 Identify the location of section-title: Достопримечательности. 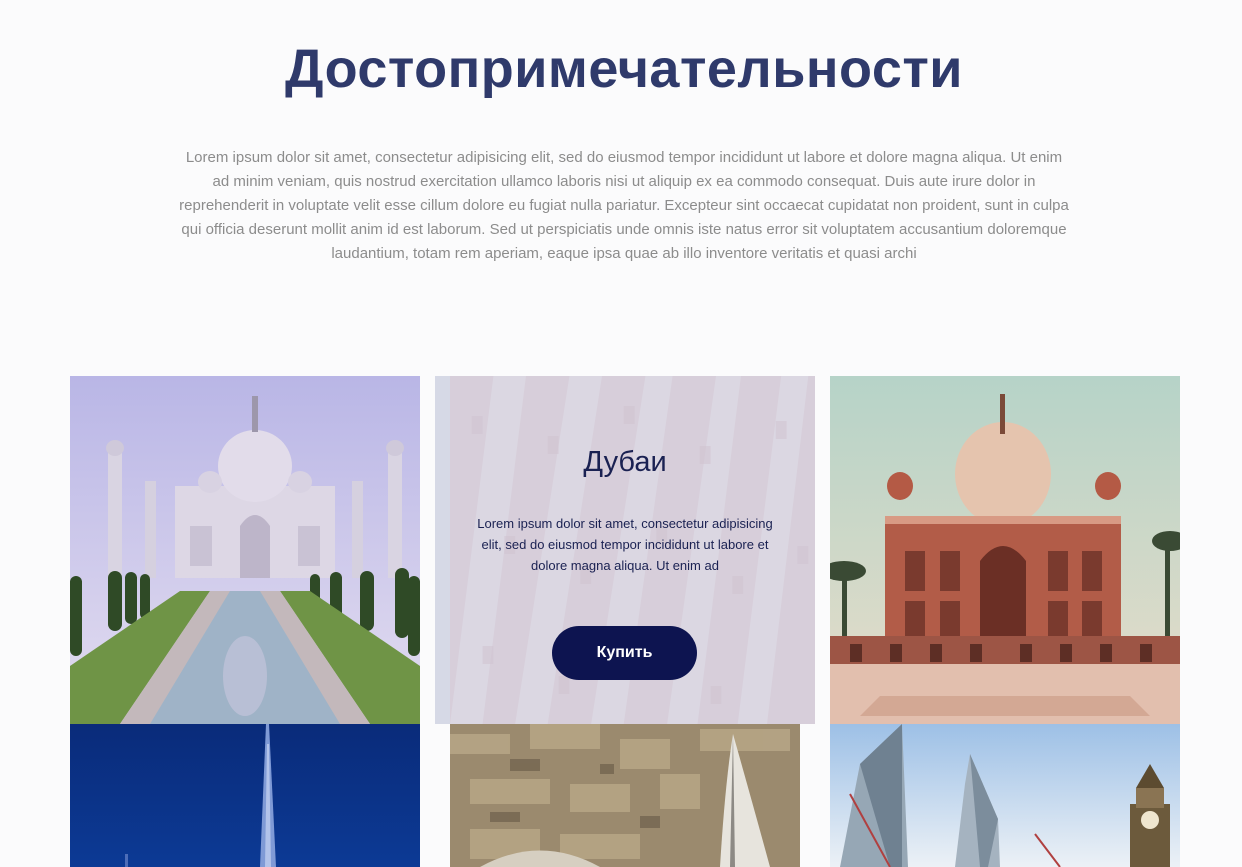
(623, 69).